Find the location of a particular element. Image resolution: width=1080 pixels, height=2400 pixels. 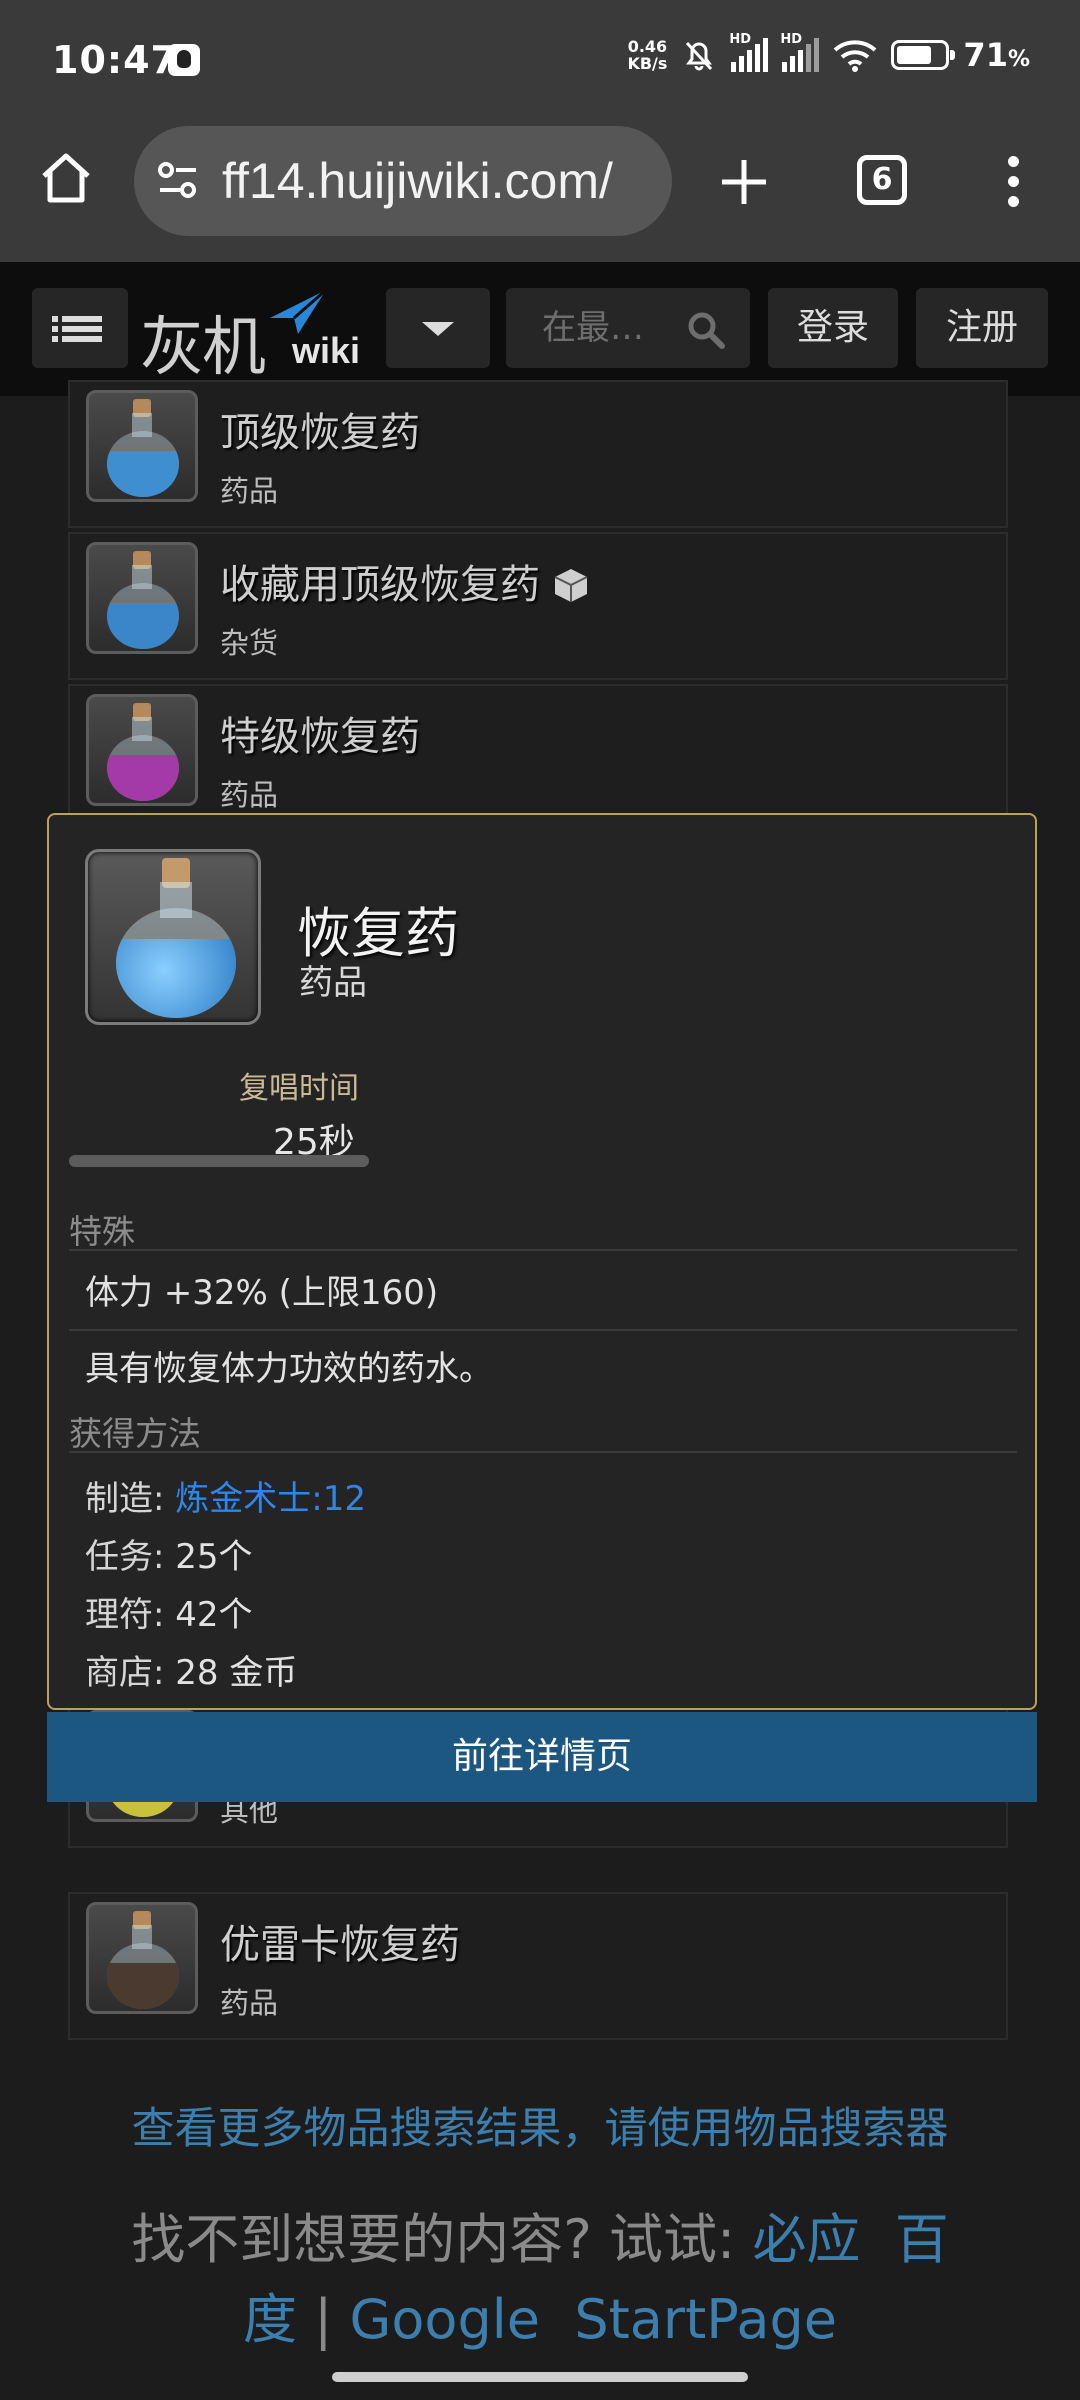

item-name: 特级恢复药 is located at coordinates (320, 737).